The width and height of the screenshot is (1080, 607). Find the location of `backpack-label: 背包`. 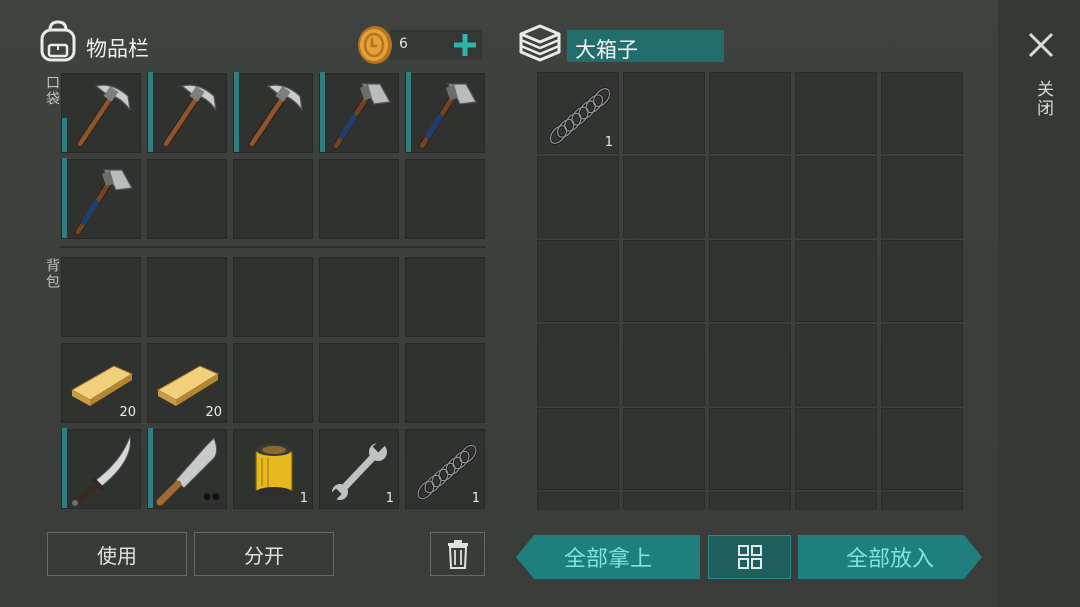

backpack-label: 背包 is located at coordinates (52, 274).